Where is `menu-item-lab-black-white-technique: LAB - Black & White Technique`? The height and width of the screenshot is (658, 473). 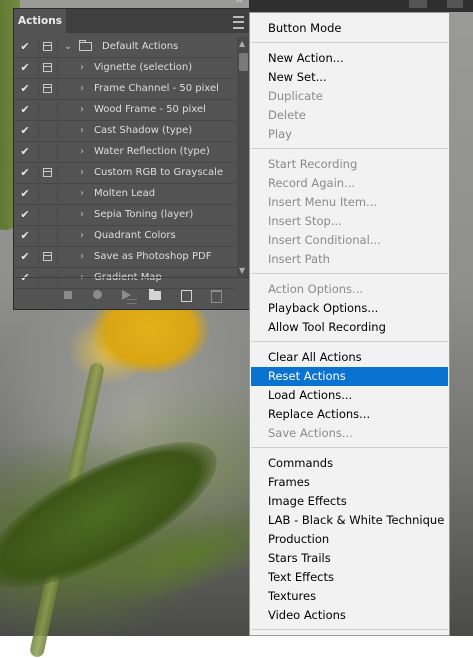 menu-item-lab-black-white-technique: LAB - Black & White Technique is located at coordinates (349, 520).